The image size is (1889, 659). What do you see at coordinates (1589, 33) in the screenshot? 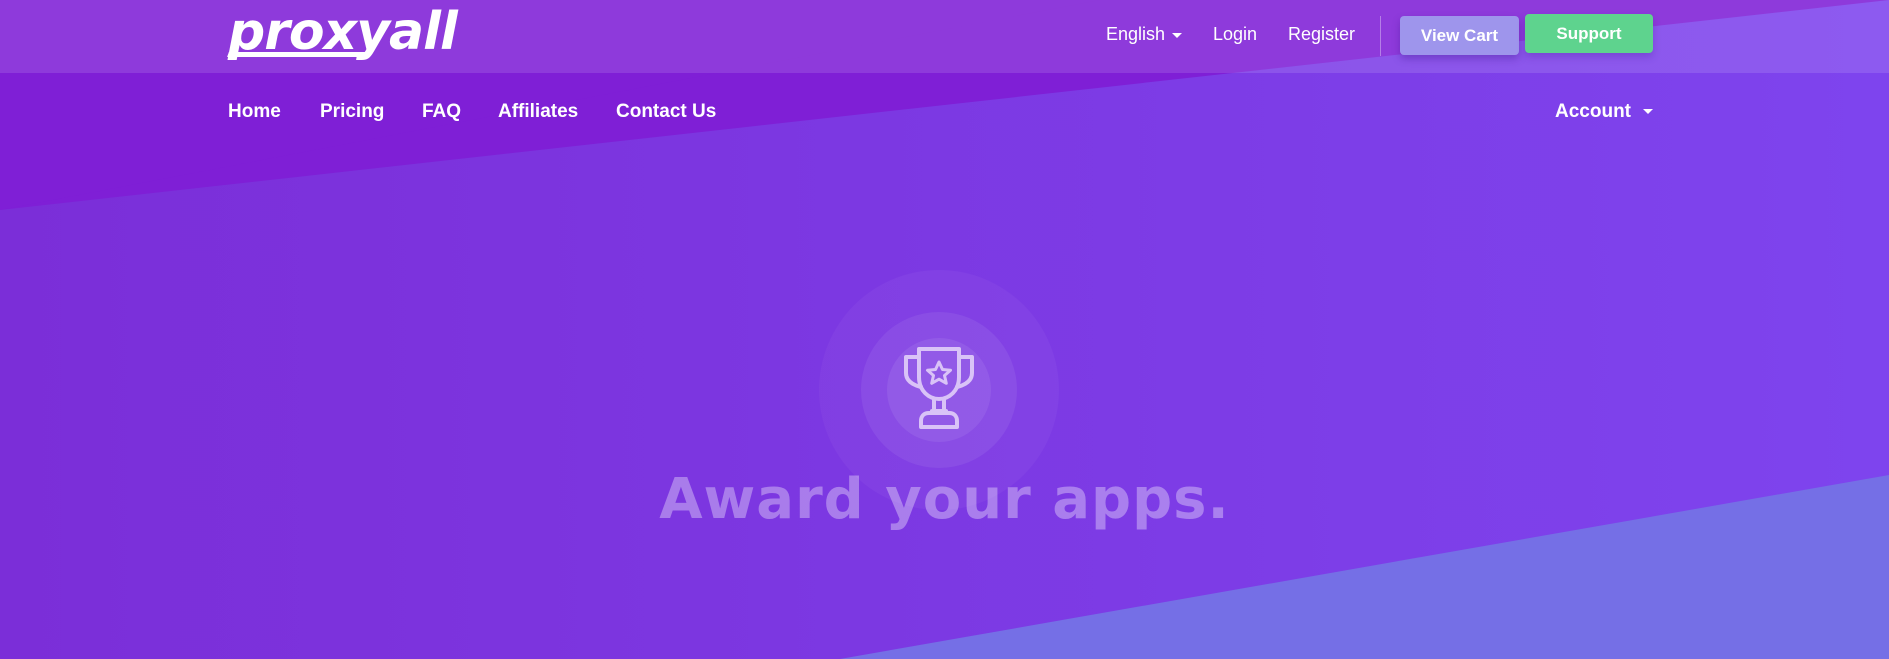
I see `support-button: Support` at bounding box center [1589, 33].